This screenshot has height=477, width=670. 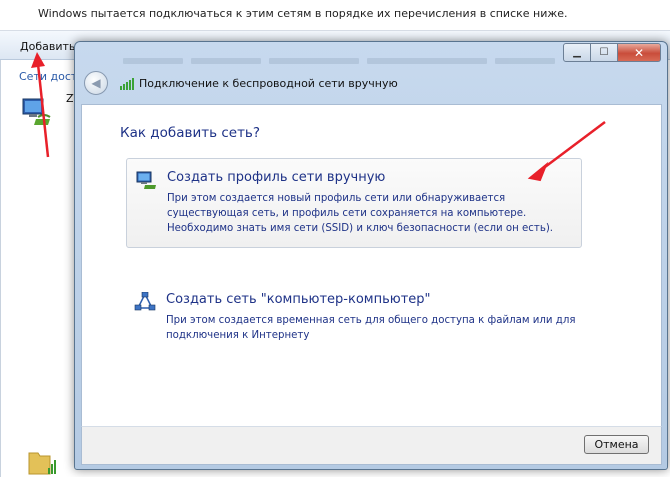 I want to click on maximize-icon: ☐, so click(x=604, y=52).